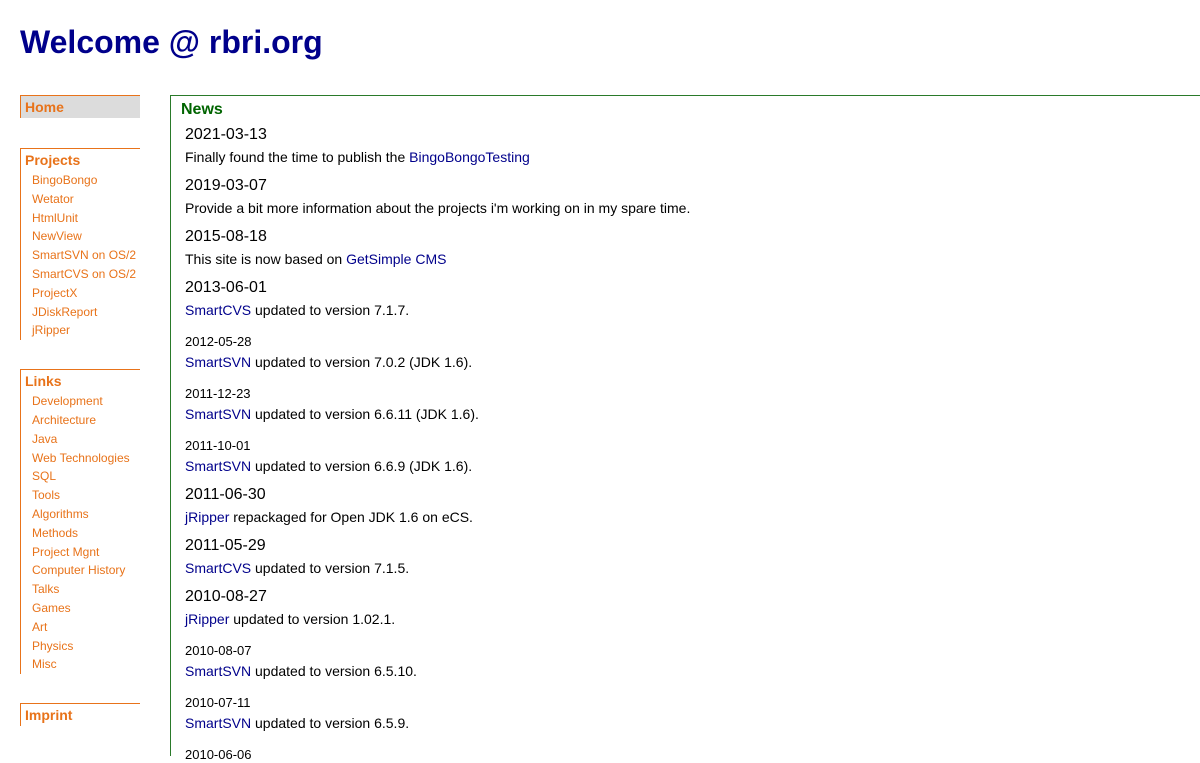 The image size is (1200, 763). What do you see at coordinates (86, 458) in the screenshot?
I see `sidebar-link-item: Web Technologies` at bounding box center [86, 458].